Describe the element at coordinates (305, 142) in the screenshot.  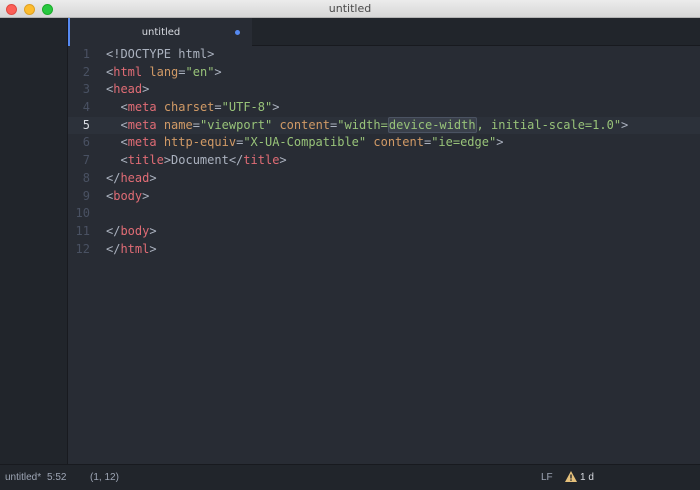
I see `code-token: "X-UA-Compatible"` at that location.